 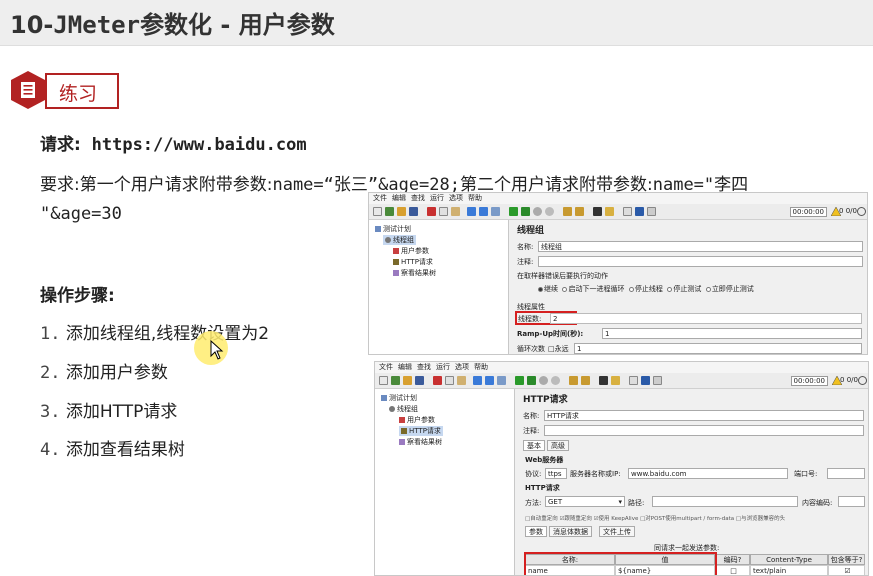 I want to click on encode-checkbox: □, so click(x=732, y=570).